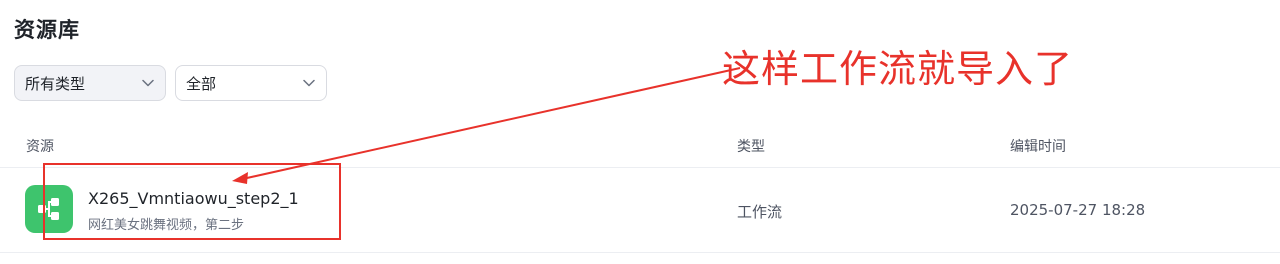 The height and width of the screenshot is (264, 1280). What do you see at coordinates (251, 83) in the screenshot?
I see `scope-filter-select: 全部` at bounding box center [251, 83].